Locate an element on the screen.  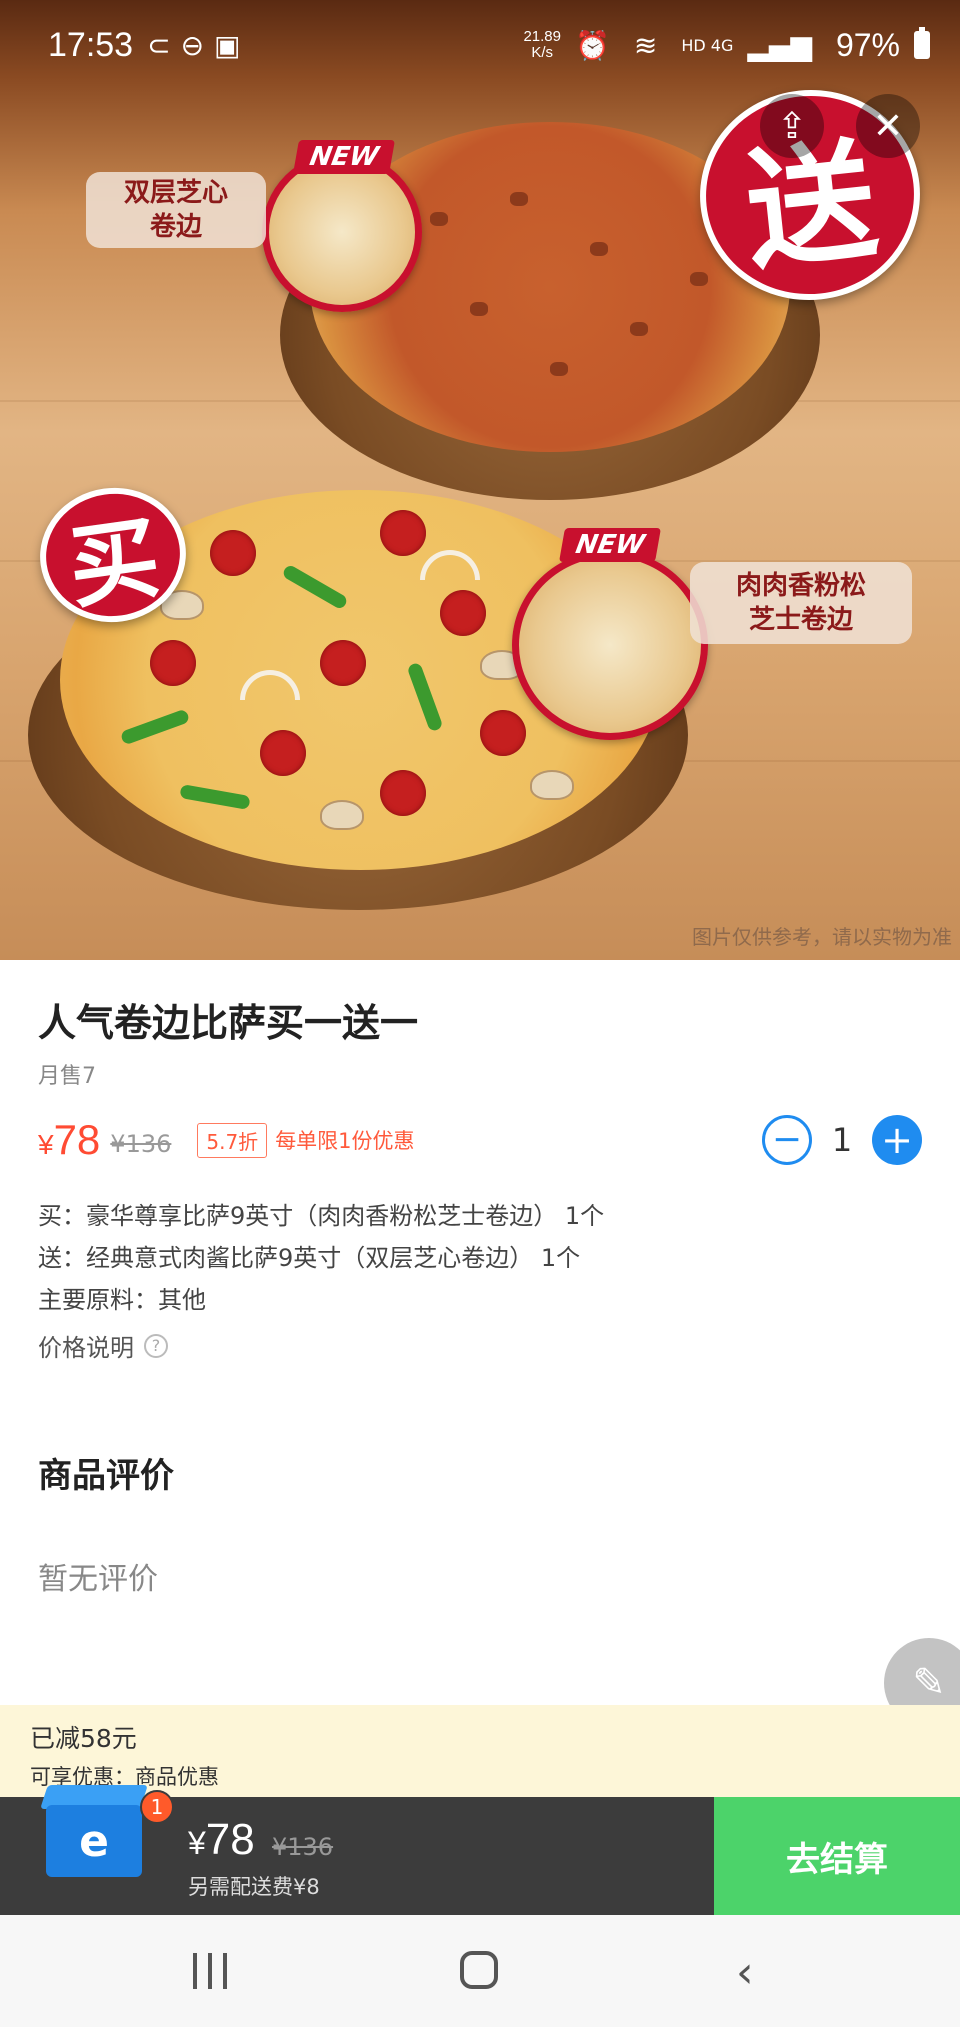
cart-total-price: ¥78 is located at coordinates (221, 1839).